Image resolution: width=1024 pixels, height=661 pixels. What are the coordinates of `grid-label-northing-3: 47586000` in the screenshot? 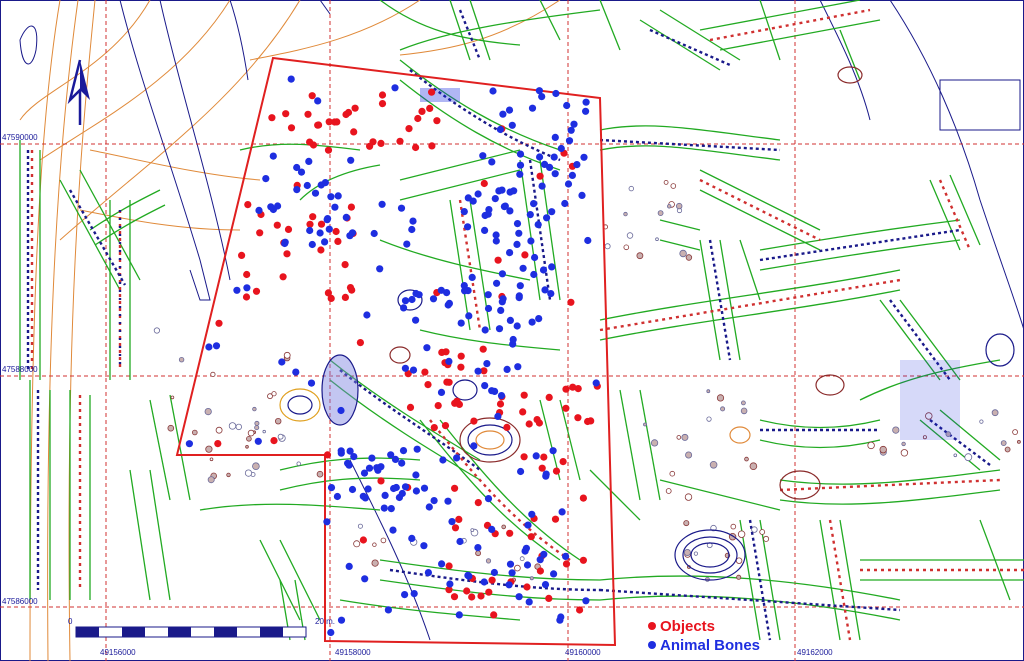 It's located at (20, 601).